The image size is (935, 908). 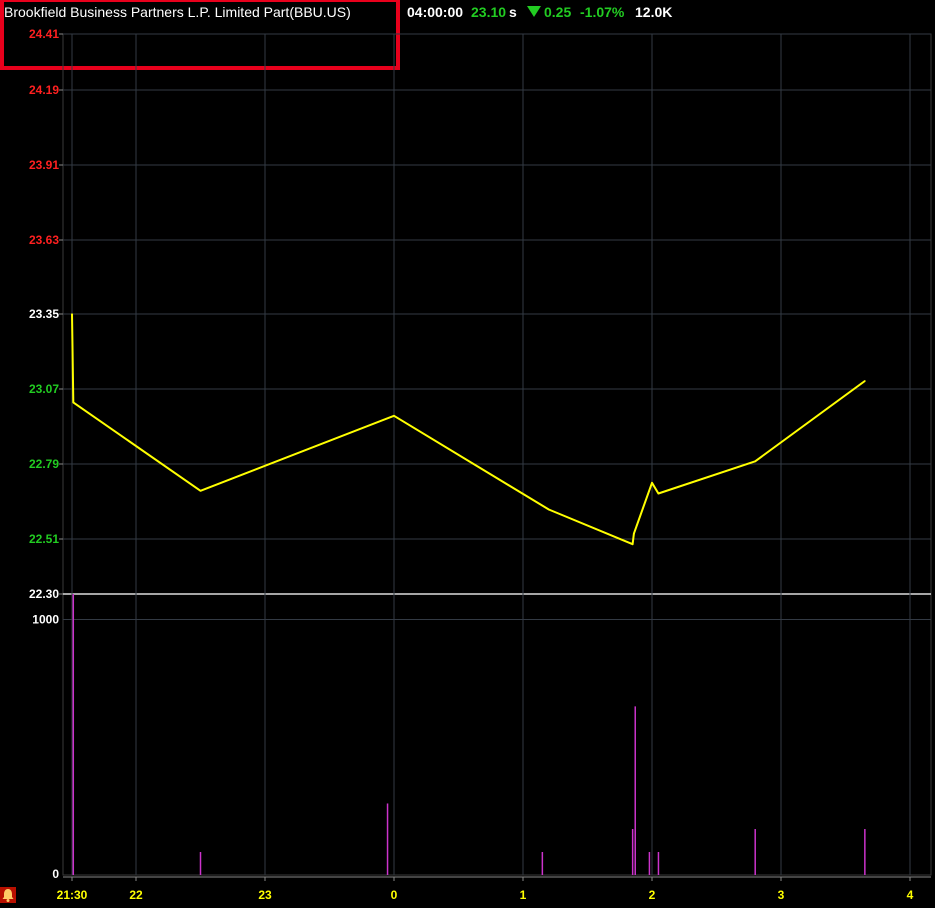 What do you see at coordinates (523, 895) in the screenshot?
I see `time-tick-label: 1` at bounding box center [523, 895].